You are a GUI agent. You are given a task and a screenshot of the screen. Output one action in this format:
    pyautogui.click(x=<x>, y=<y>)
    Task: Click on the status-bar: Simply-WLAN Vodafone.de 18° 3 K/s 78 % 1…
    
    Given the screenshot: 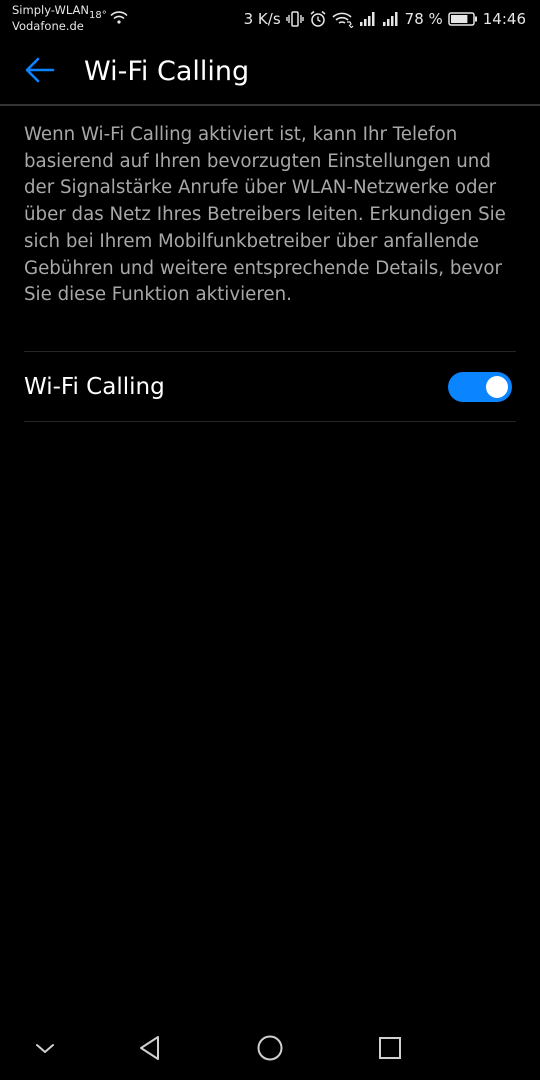 What is the action you would take?
    pyautogui.click(x=270, y=20)
    